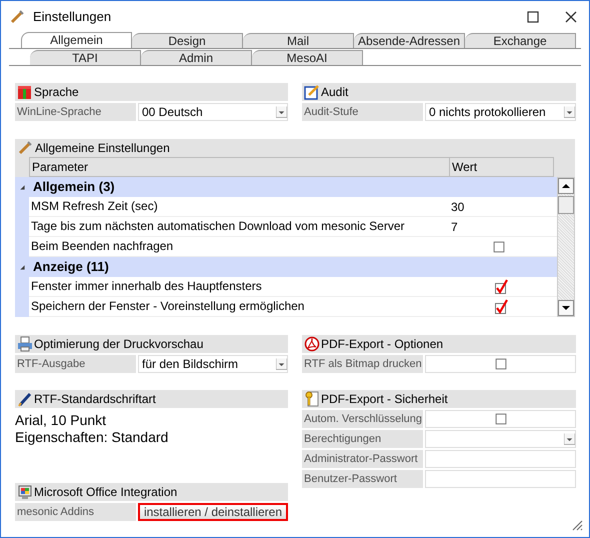 The width and height of the screenshot is (590, 538). What do you see at coordinates (25, 399) in the screenshot?
I see `pen-icon` at bounding box center [25, 399].